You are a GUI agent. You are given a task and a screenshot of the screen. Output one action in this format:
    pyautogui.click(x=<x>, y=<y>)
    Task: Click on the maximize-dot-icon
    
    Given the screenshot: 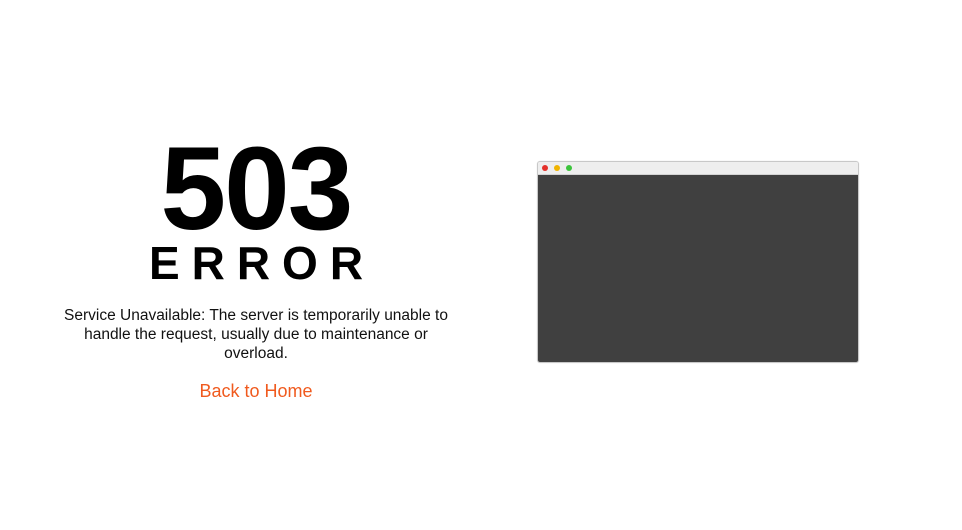 What is the action you would take?
    pyautogui.click(x=569, y=168)
    